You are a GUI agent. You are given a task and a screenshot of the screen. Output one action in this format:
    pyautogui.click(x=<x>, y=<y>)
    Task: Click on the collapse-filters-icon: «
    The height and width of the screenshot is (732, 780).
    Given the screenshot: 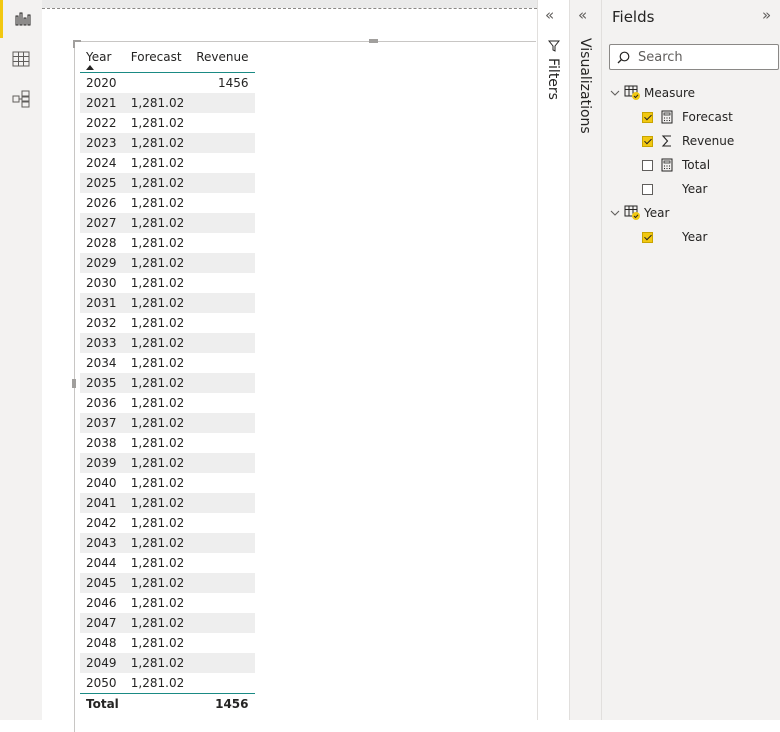 What is the action you would take?
    pyautogui.click(x=549, y=15)
    